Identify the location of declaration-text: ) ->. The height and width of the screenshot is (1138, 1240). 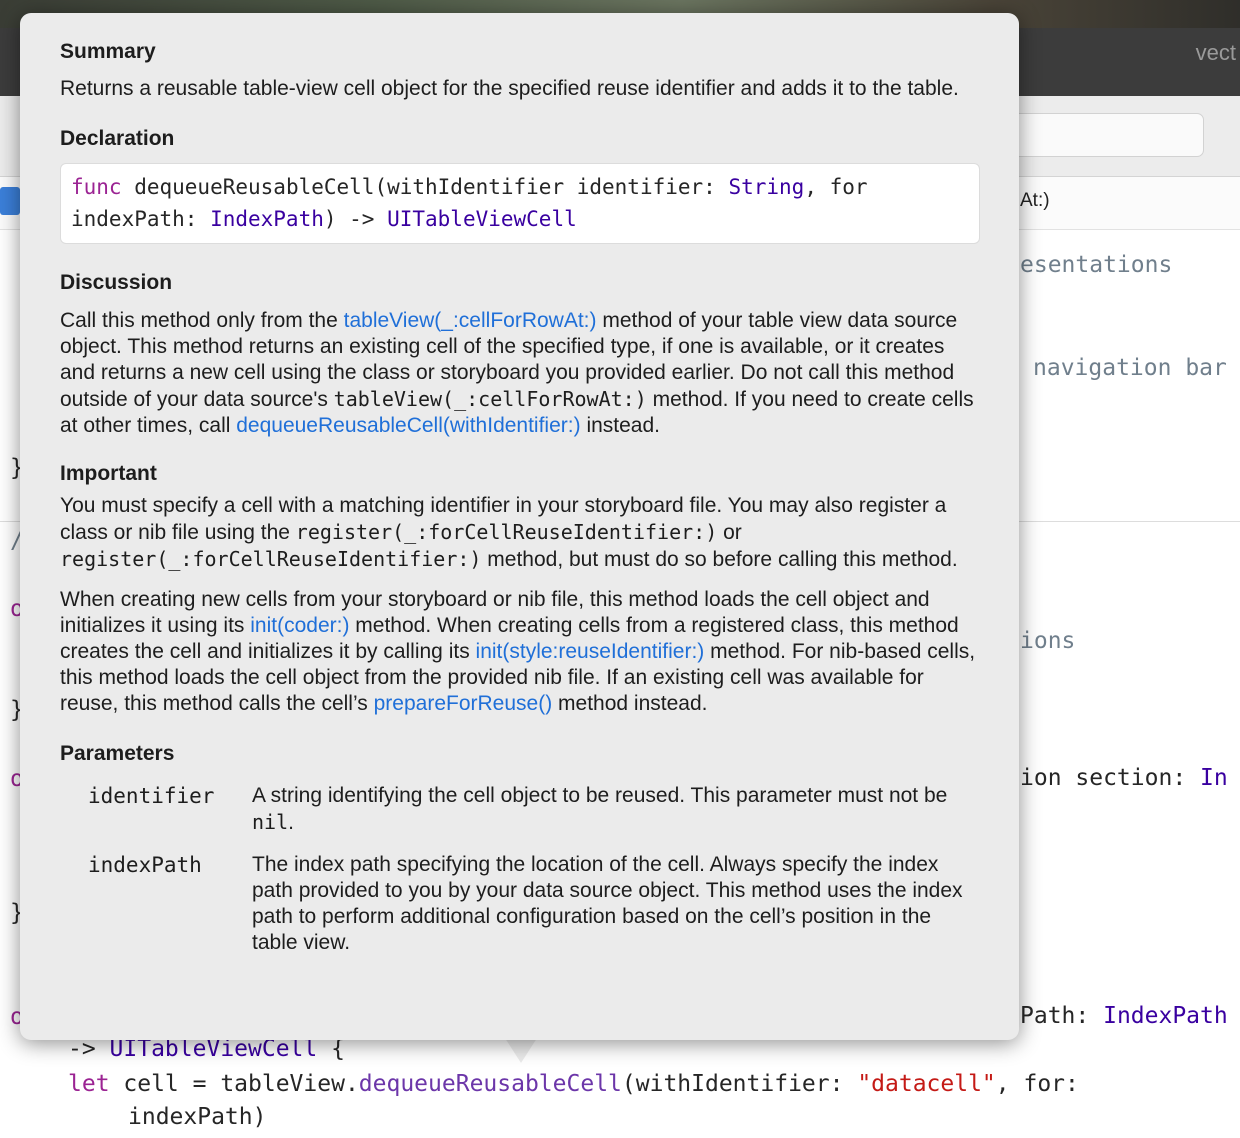
(355, 219).